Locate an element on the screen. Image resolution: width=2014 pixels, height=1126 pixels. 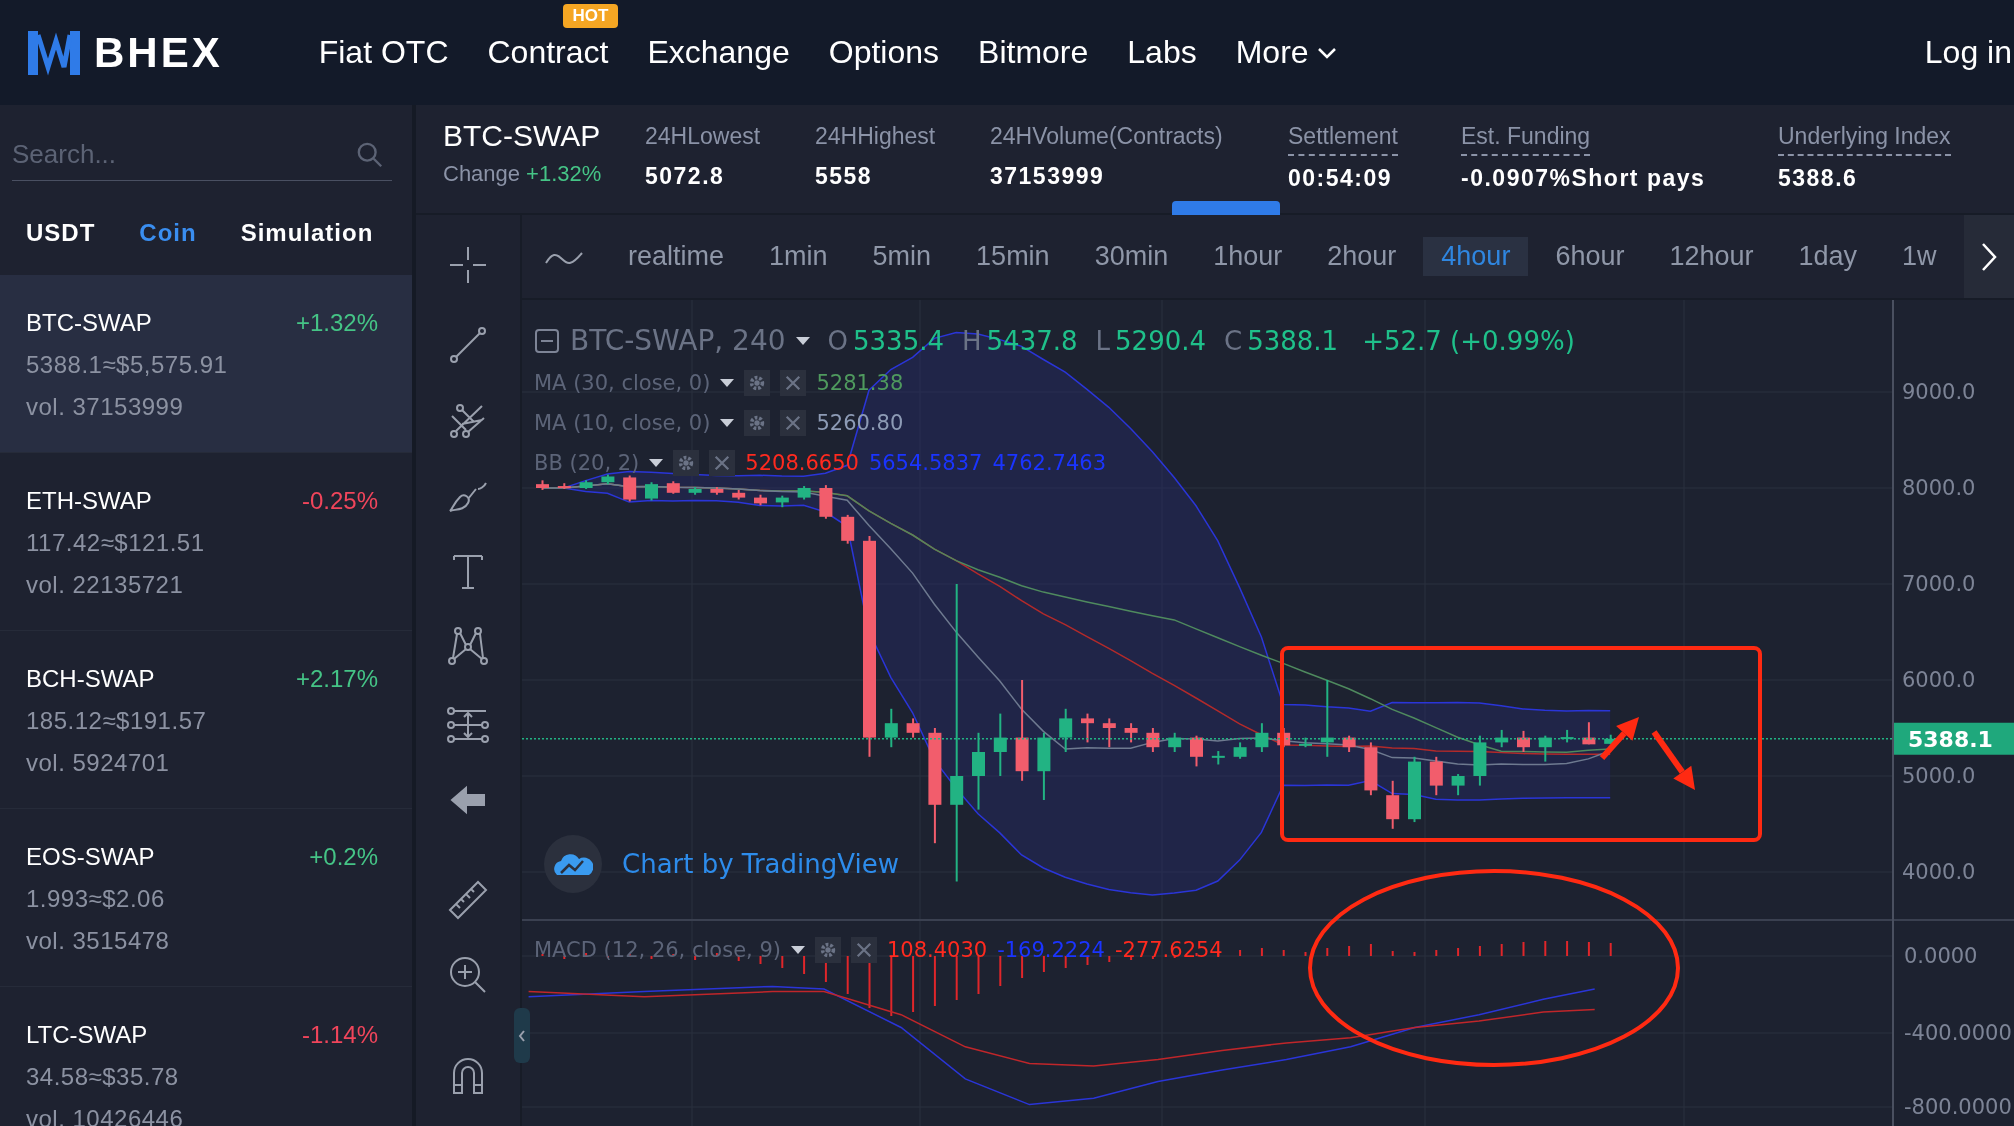
timeframe-tab: 6hour is located at coordinates (1590, 256).